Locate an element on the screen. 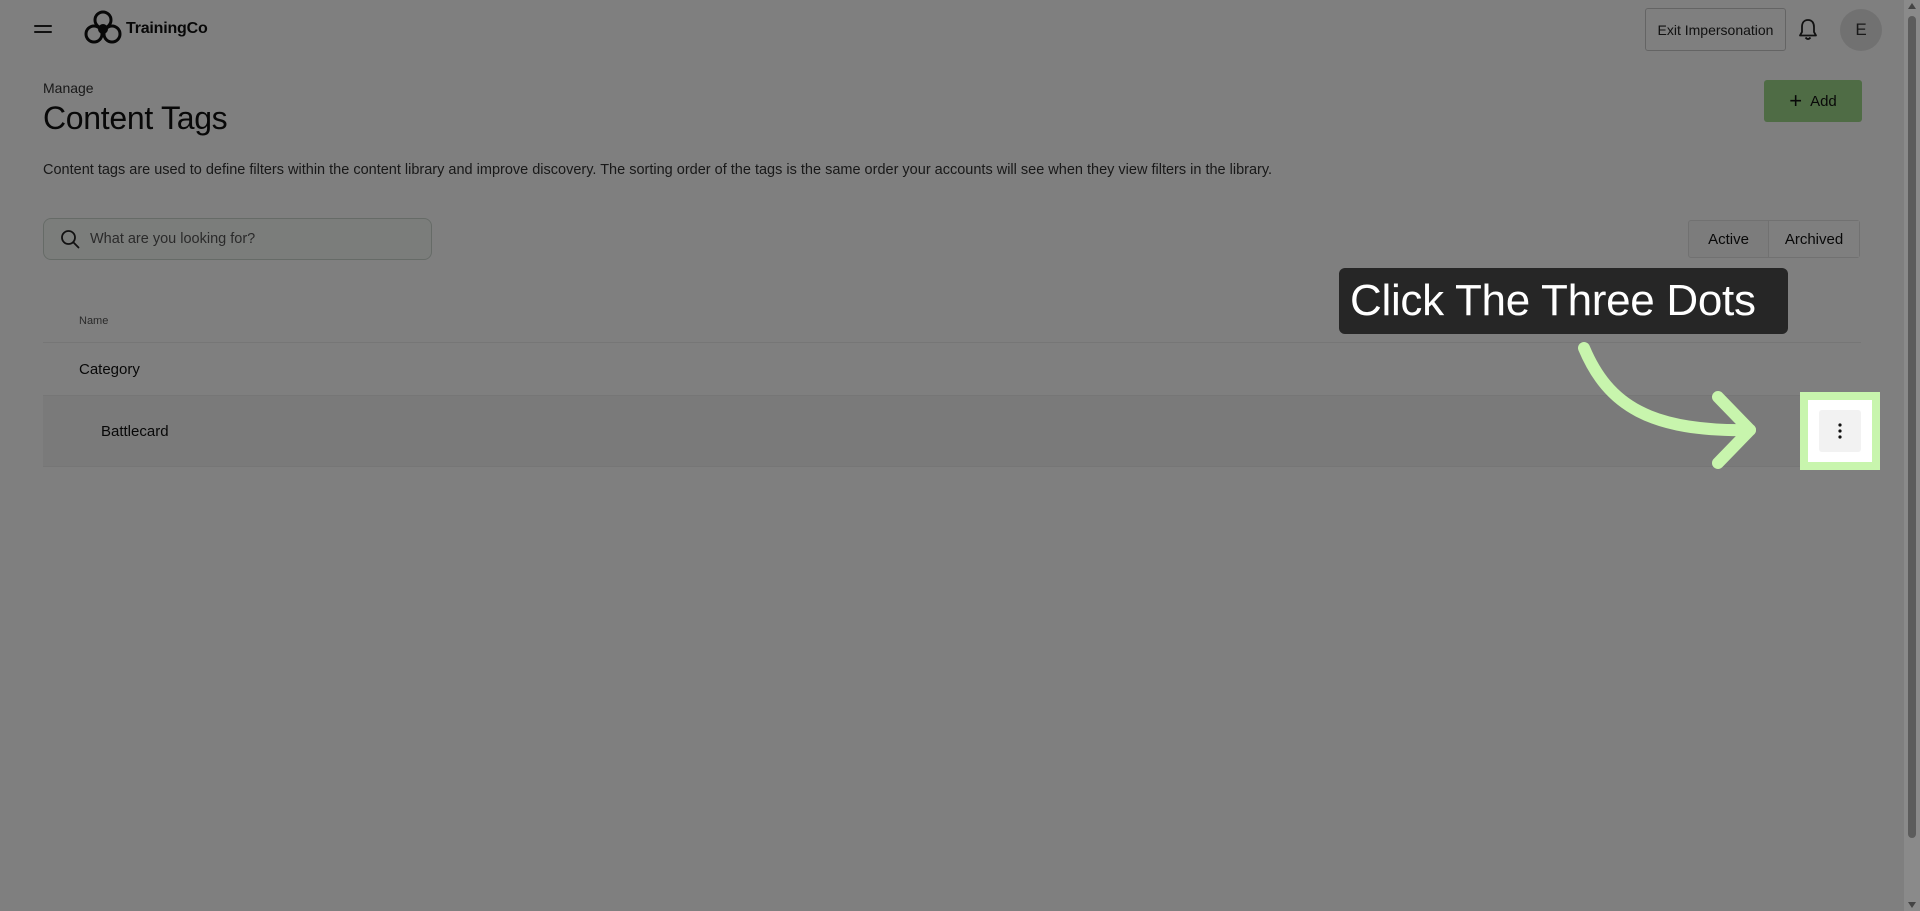 This screenshot has height=911, width=1920. app-name: TrainingCo is located at coordinates (167, 28).